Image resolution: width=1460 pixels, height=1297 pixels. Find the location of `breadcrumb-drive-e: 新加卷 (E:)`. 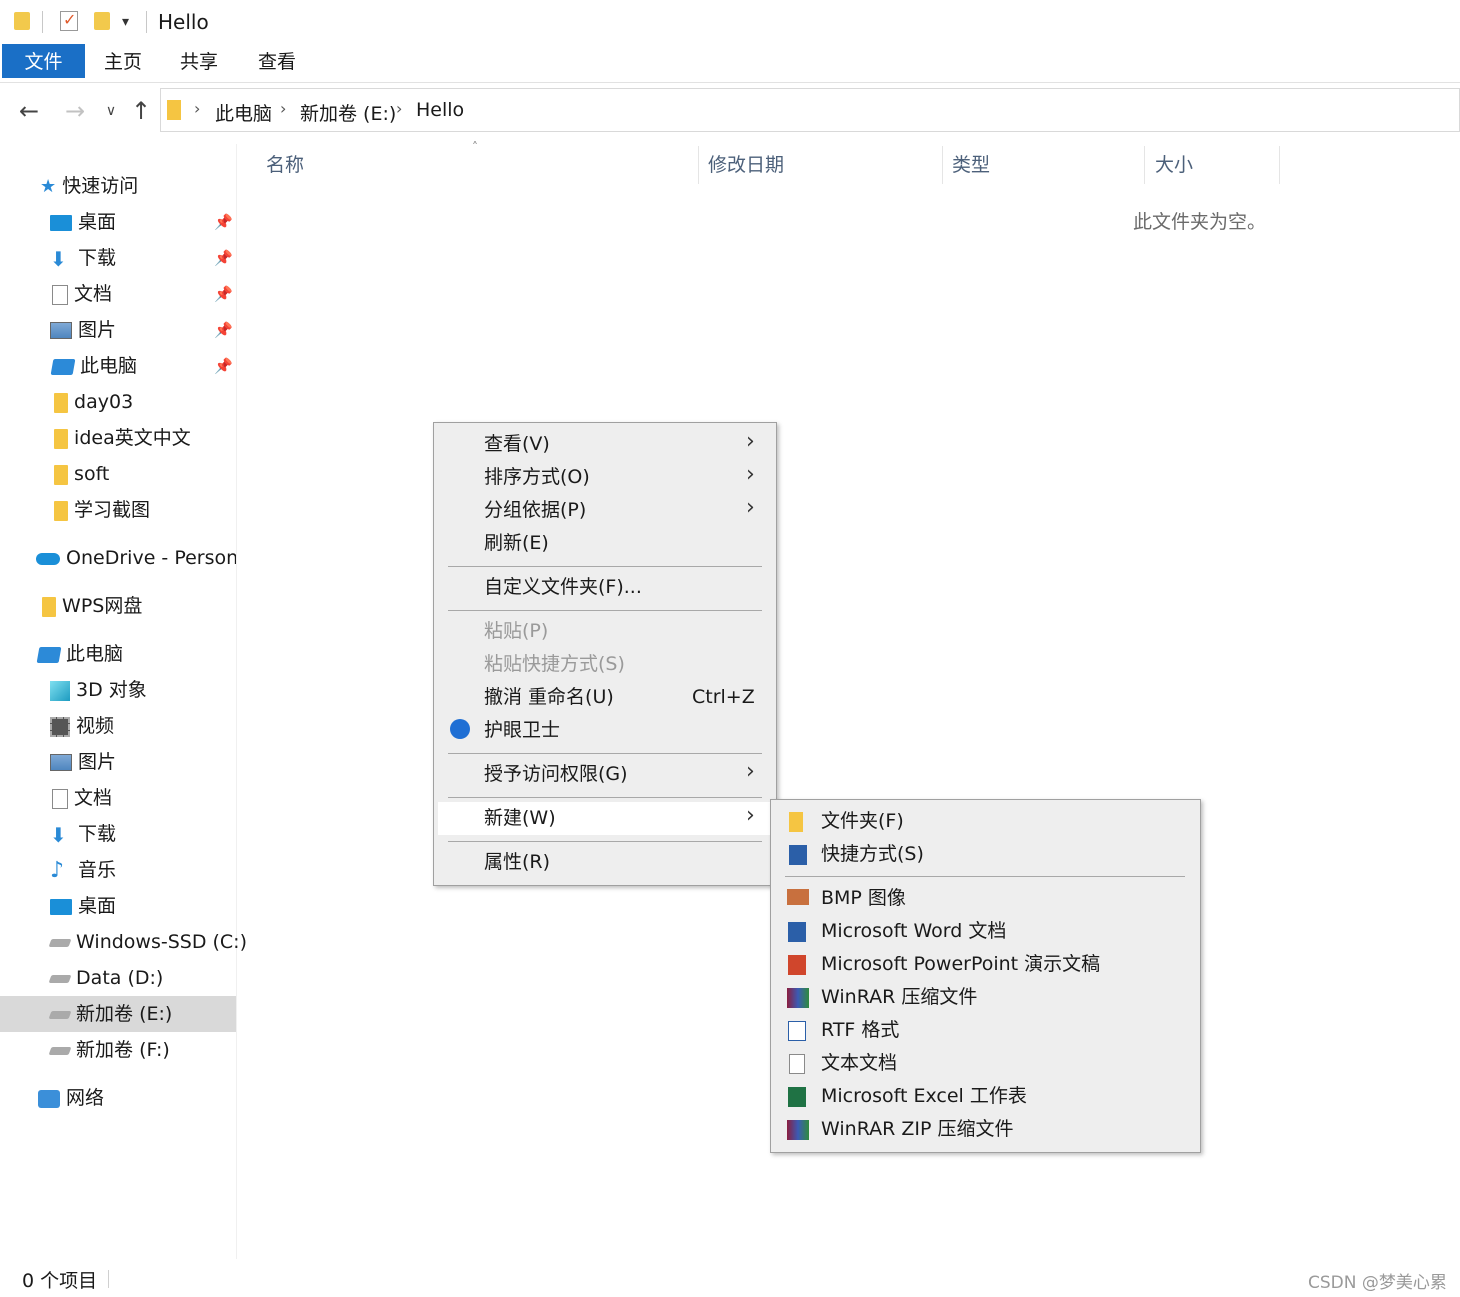

breadcrumb-drive-e: 新加卷 (E:) is located at coordinates (348, 112).